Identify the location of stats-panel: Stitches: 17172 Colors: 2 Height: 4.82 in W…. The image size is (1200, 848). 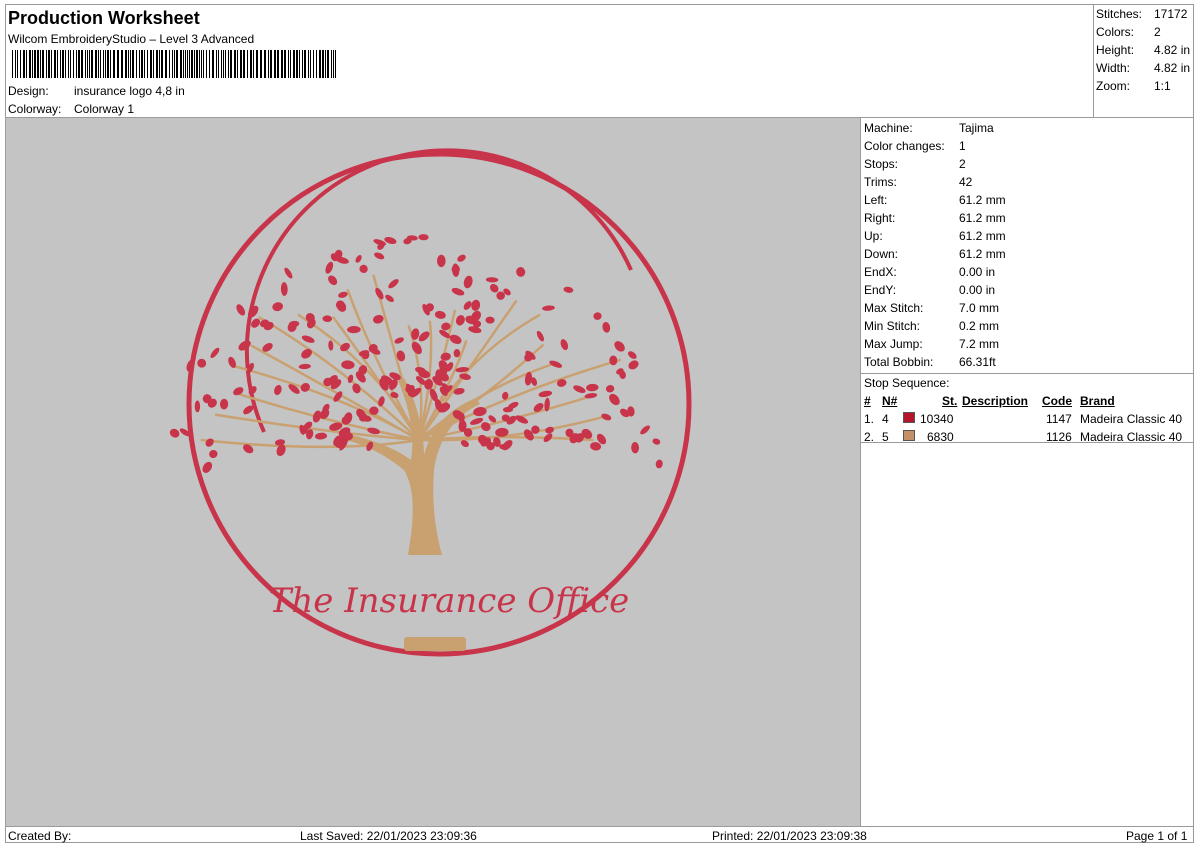
(1144, 61).